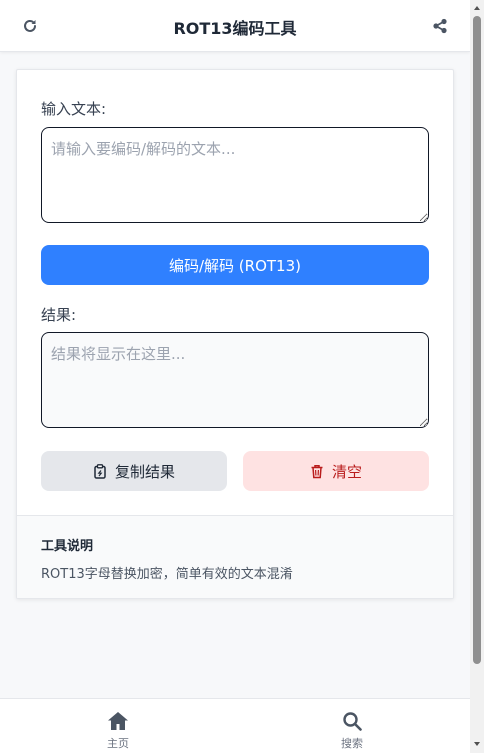 Image resolution: width=484 pixels, height=753 pixels. What do you see at coordinates (118, 721) in the screenshot?
I see `home-icon` at bounding box center [118, 721].